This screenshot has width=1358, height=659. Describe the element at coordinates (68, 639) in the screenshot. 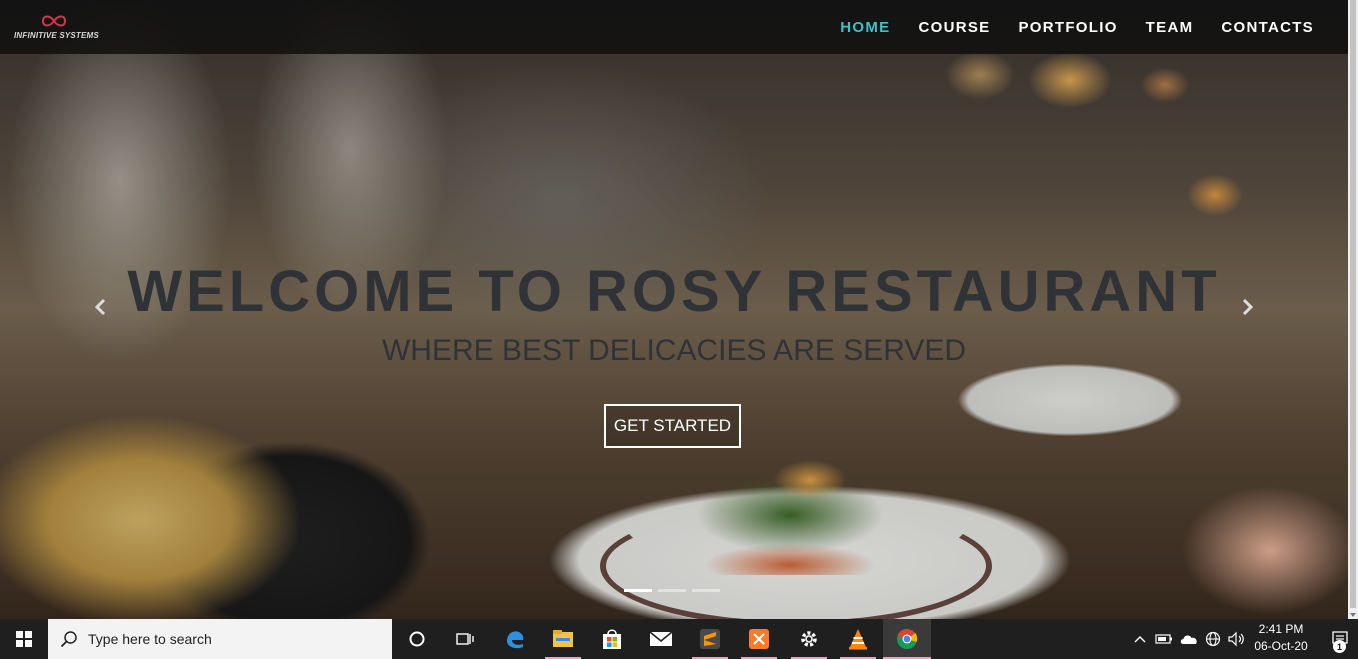

I see `search-icon` at that location.